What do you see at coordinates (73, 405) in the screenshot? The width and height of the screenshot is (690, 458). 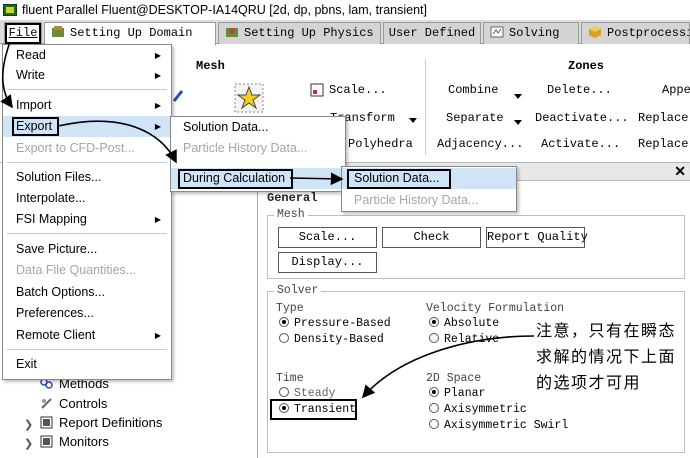 I see `tree-item-controls: Controls` at bounding box center [73, 405].